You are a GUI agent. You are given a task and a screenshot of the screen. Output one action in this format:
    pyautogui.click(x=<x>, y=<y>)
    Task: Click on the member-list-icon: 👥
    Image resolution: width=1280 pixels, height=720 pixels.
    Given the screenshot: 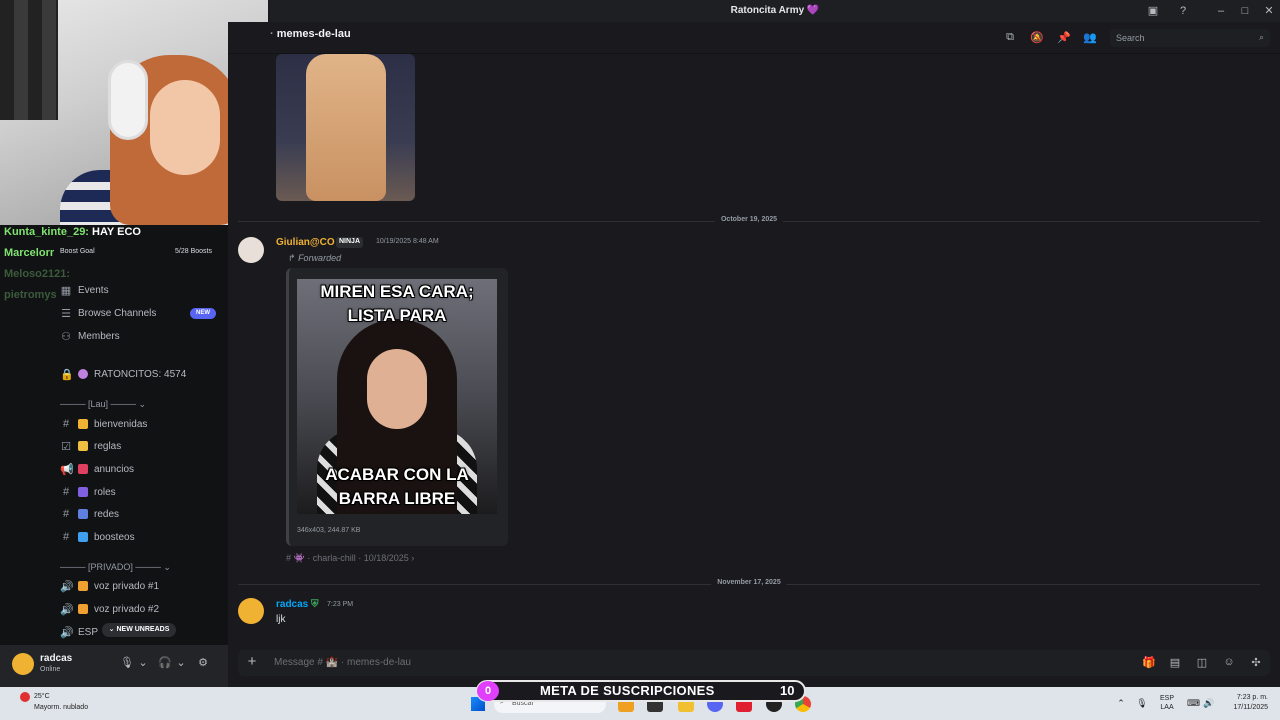 What is the action you would take?
    pyautogui.click(x=1090, y=38)
    